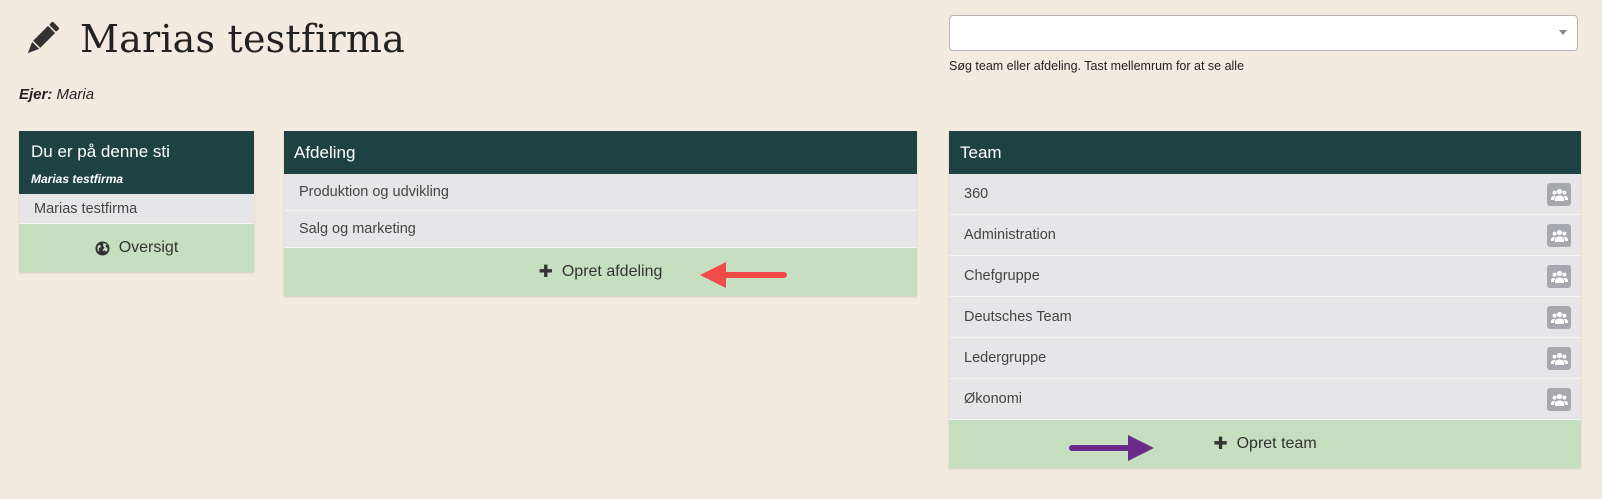 Image resolution: width=1602 pixels, height=499 pixels. What do you see at coordinates (976, 194) in the screenshot?
I see `team-item-label: 360` at bounding box center [976, 194].